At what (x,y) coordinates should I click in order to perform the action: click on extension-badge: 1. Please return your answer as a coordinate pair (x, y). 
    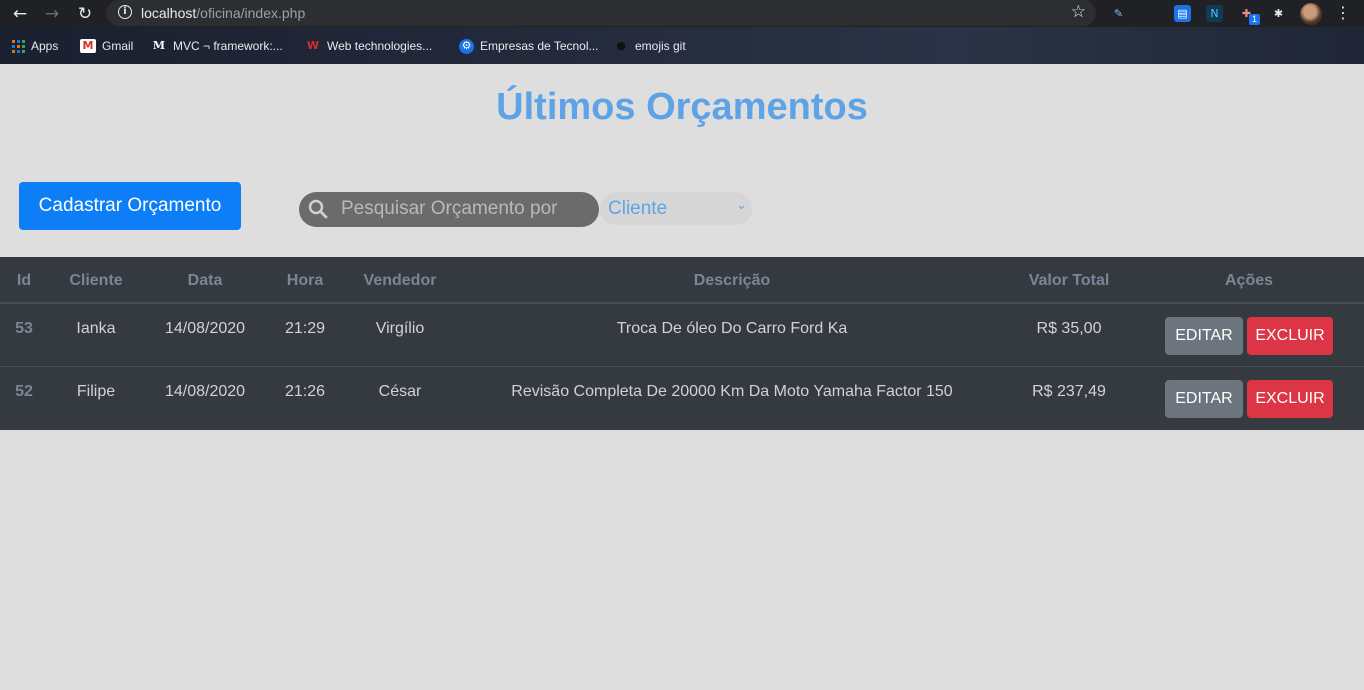
    Looking at the image, I should click on (1254, 19).